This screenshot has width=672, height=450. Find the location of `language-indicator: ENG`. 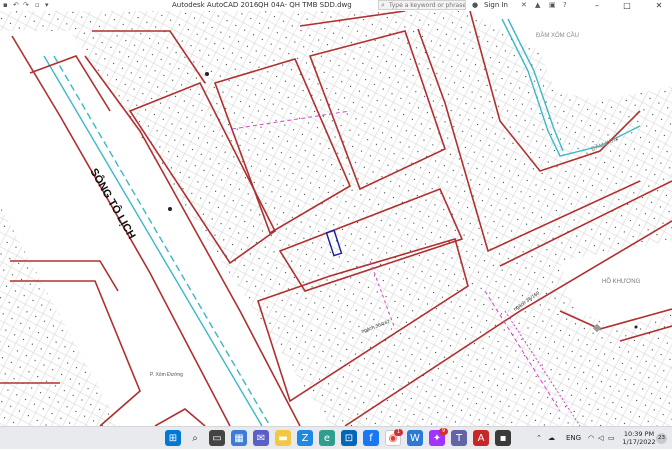

language-indicator: ENG is located at coordinates (573, 438).